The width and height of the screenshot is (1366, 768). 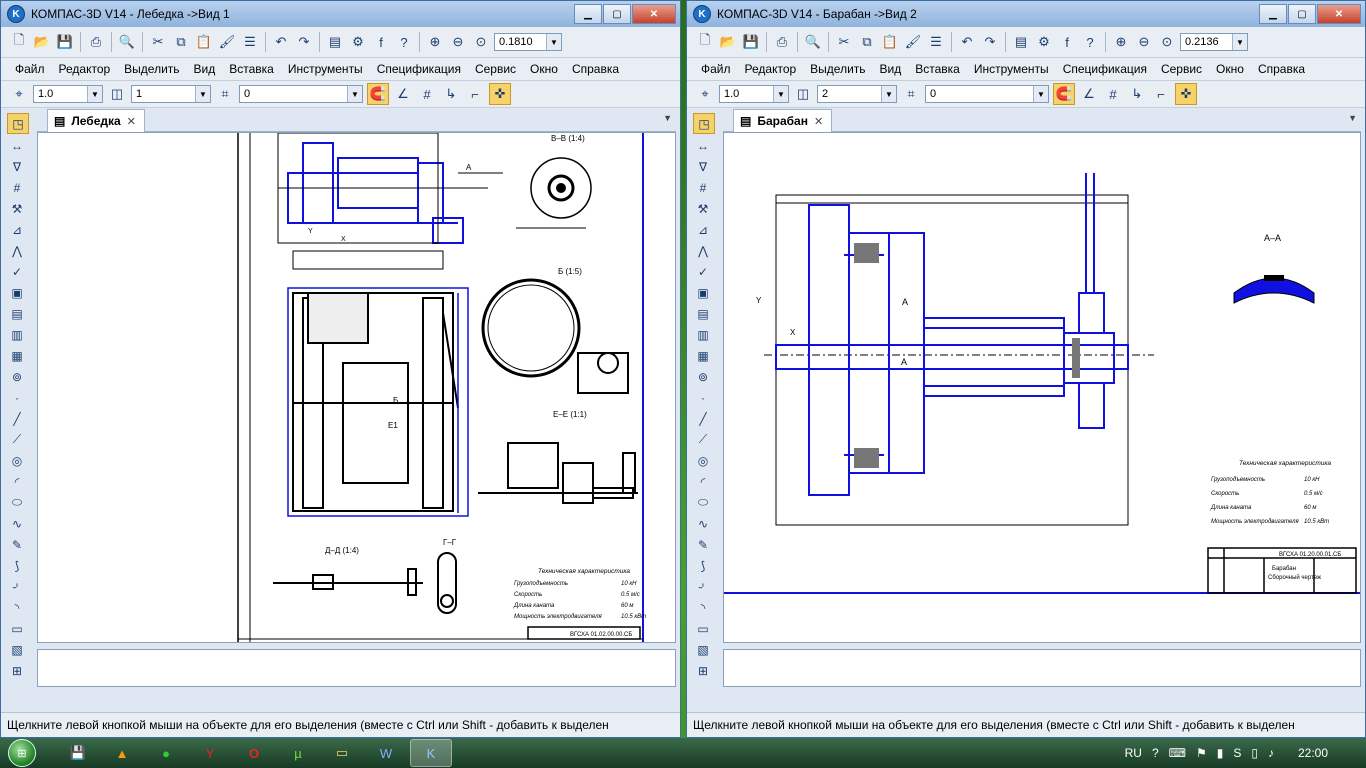 What do you see at coordinates (1167, 42) in the screenshot?
I see `zoom-scale-icon: ⊙` at bounding box center [1167, 42].